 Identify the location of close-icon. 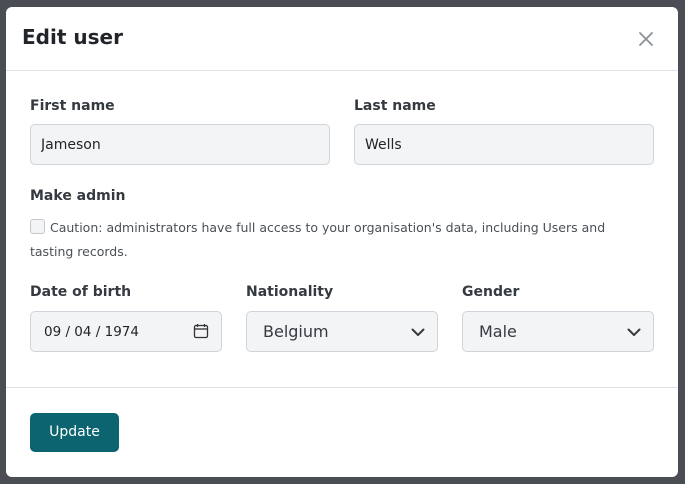
(646, 39).